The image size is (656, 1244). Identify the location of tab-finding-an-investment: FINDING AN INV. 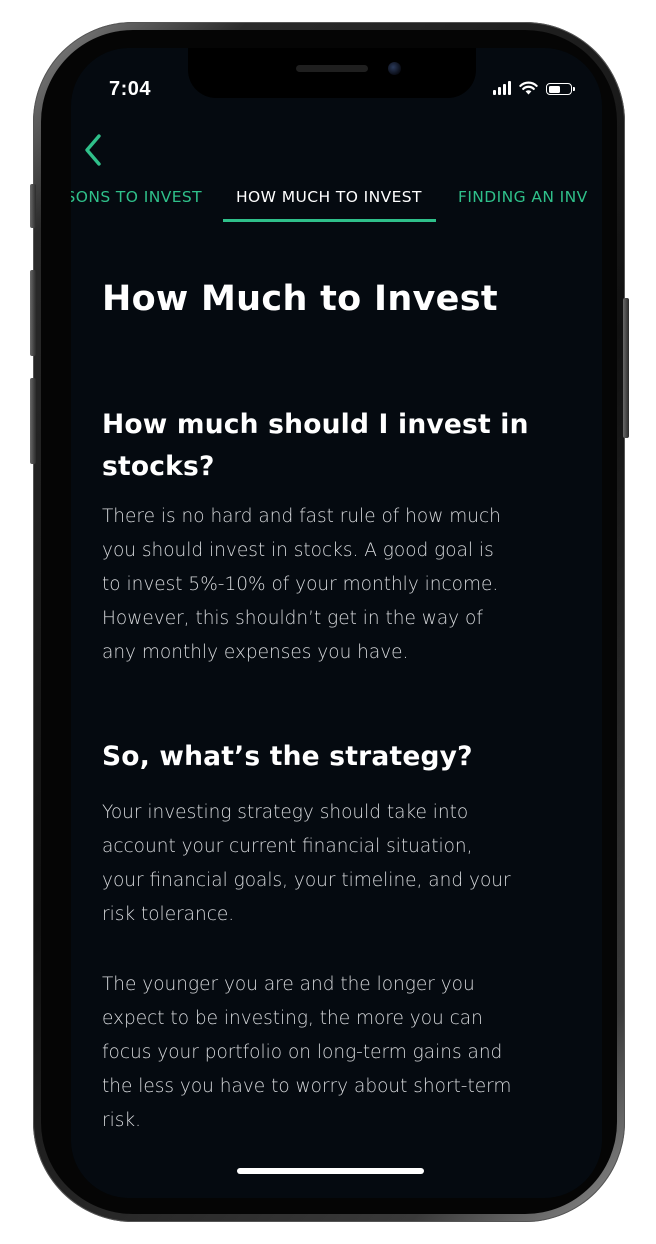
(523, 197).